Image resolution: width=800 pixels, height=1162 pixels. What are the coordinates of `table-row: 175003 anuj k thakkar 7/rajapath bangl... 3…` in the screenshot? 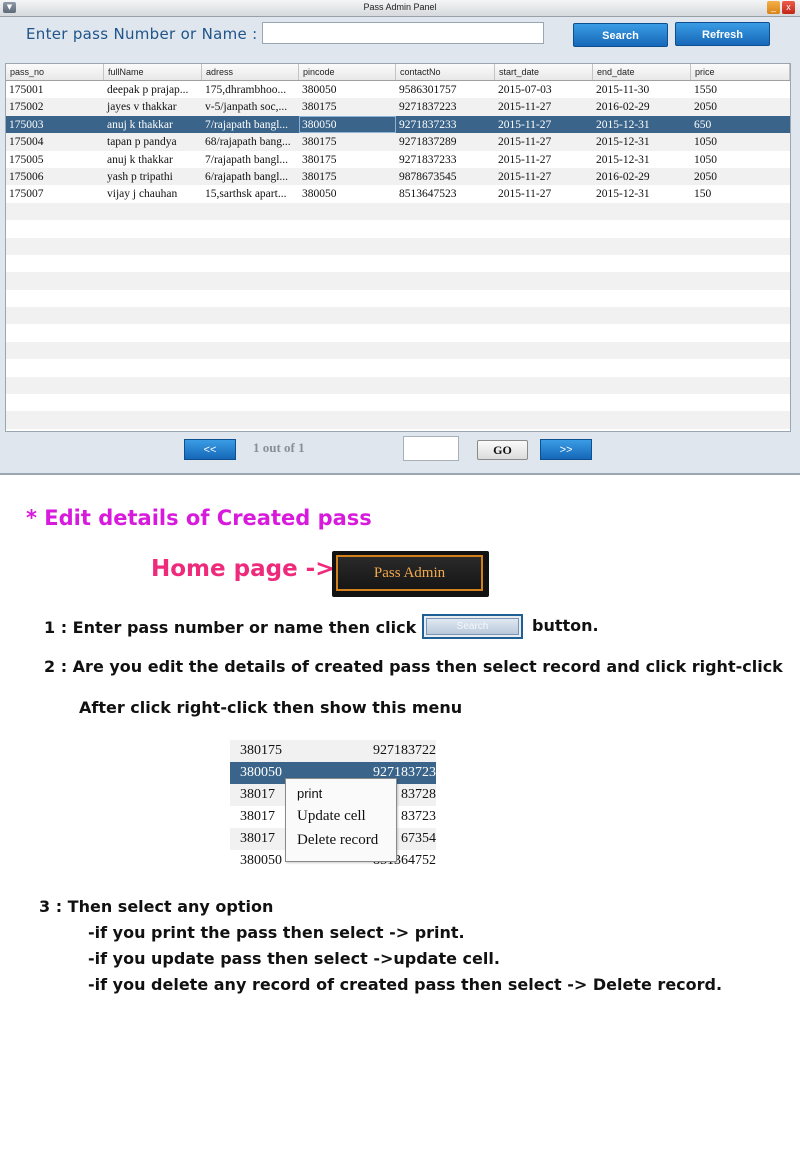 It's located at (398, 124).